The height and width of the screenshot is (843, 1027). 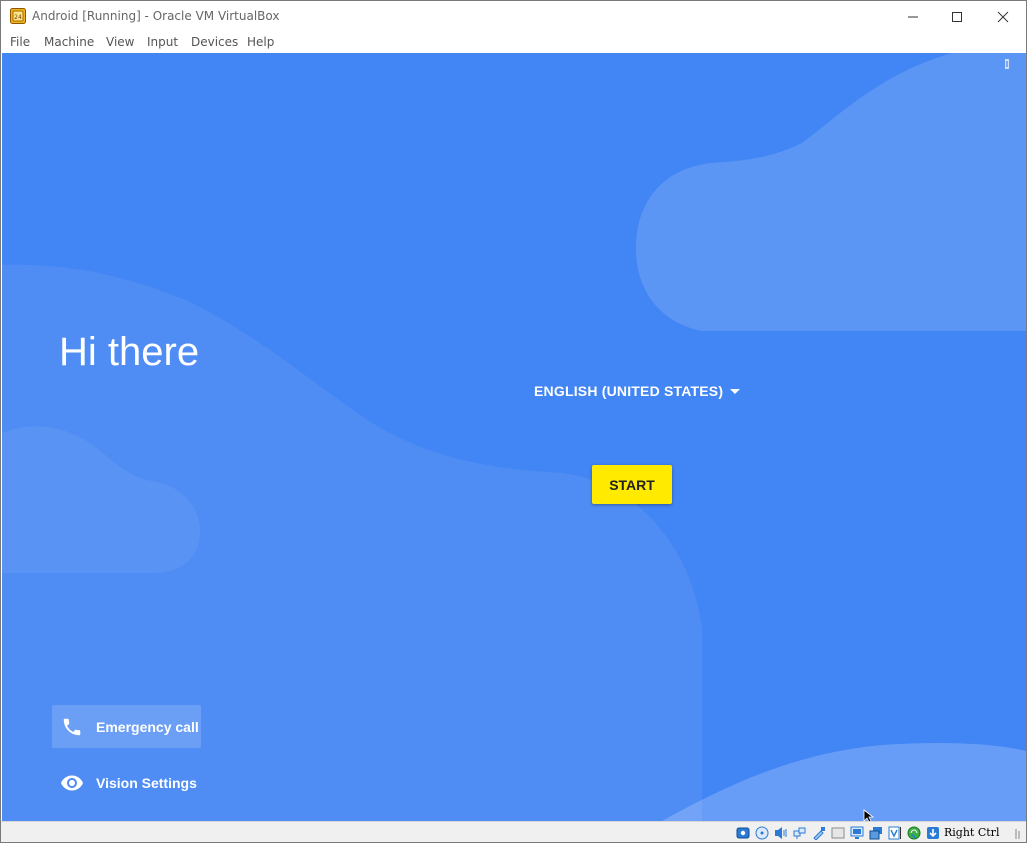 What do you see at coordinates (162, 42) in the screenshot?
I see `menu-input: Input` at bounding box center [162, 42].